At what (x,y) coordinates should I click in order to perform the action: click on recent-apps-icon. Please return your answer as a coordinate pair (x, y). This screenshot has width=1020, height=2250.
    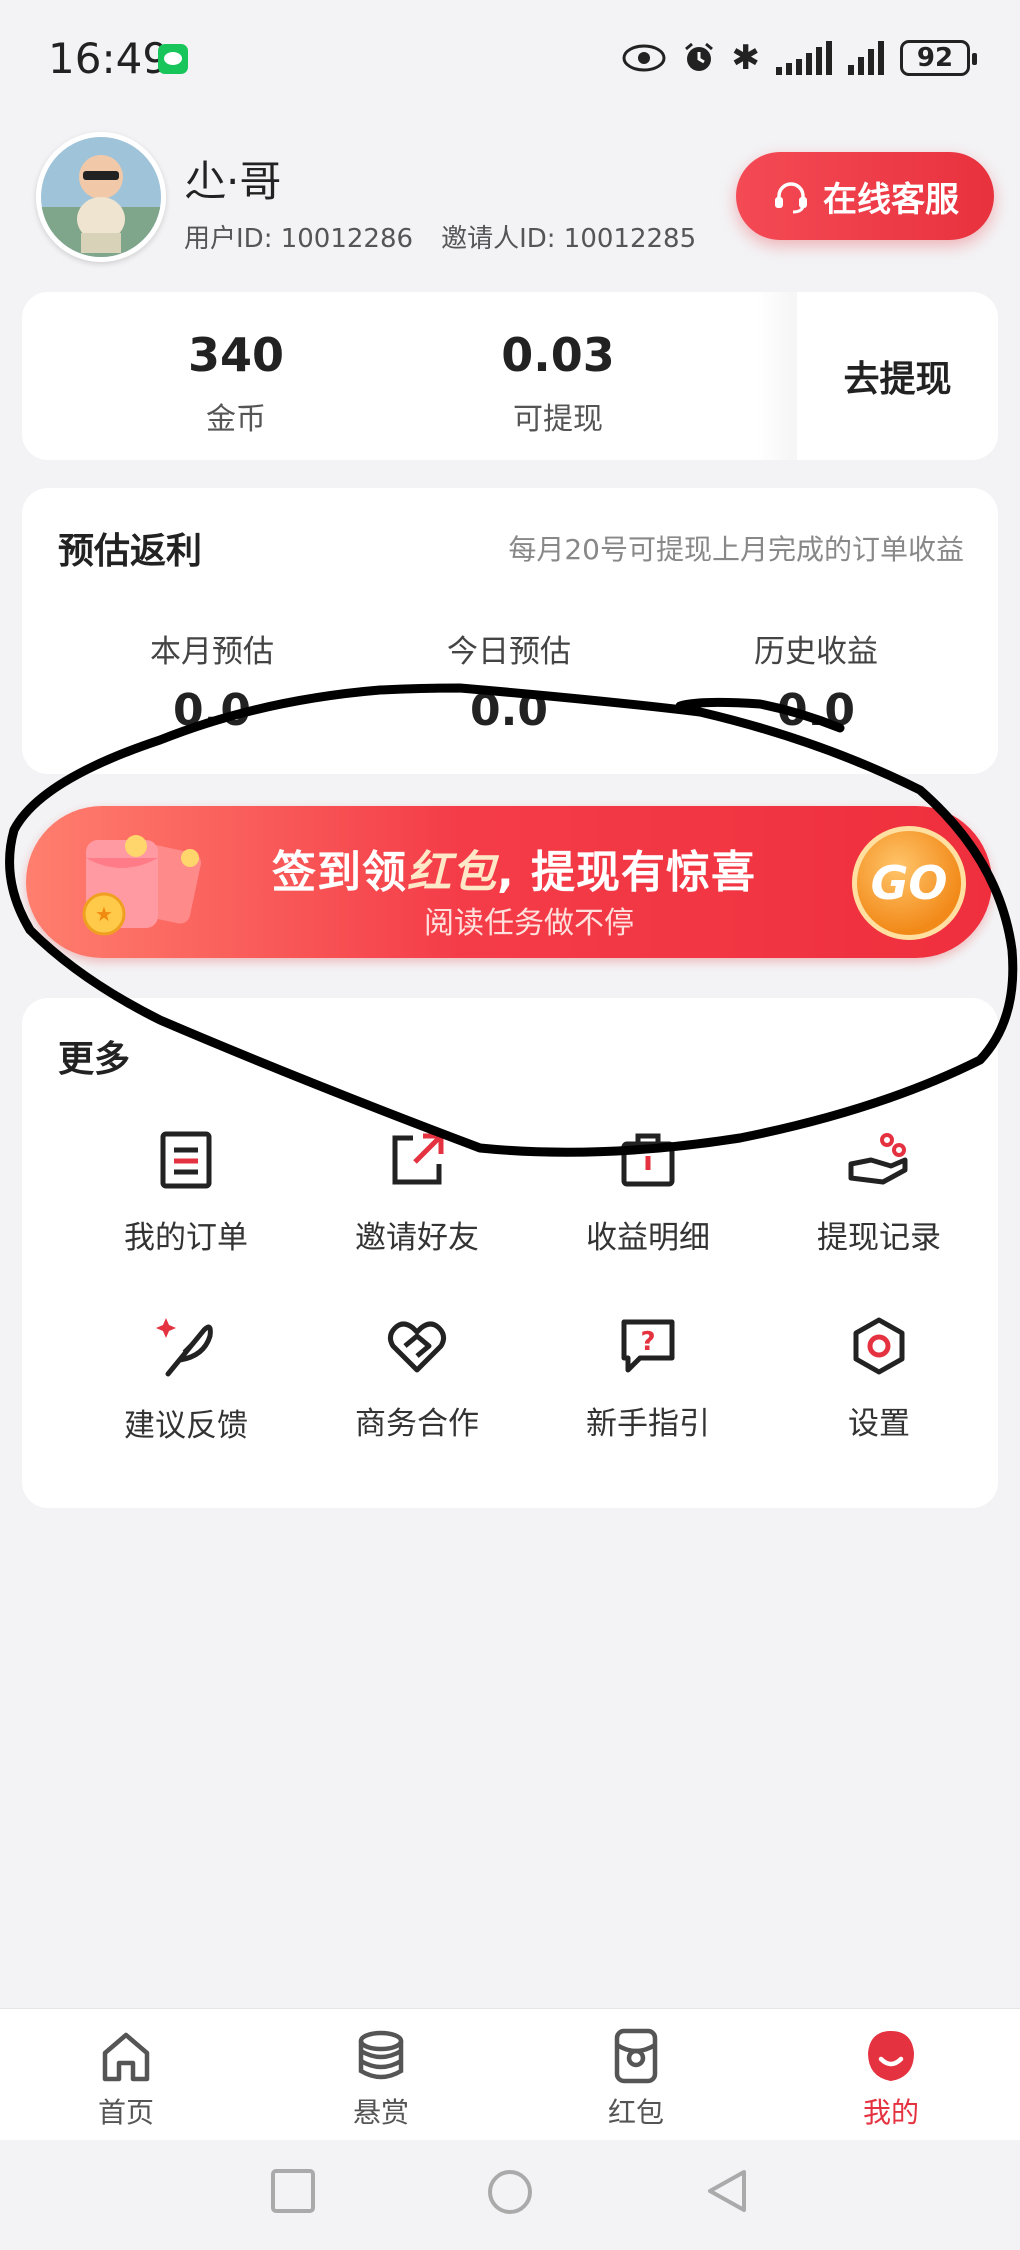
    Looking at the image, I should click on (293, 2191).